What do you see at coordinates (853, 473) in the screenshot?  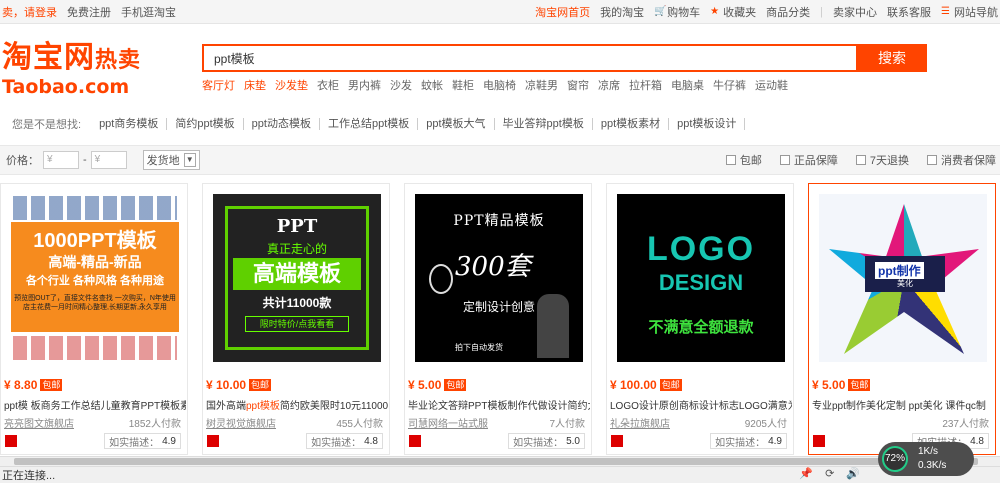 I see `sound-icon: 🔊` at bounding box center [853, 473].